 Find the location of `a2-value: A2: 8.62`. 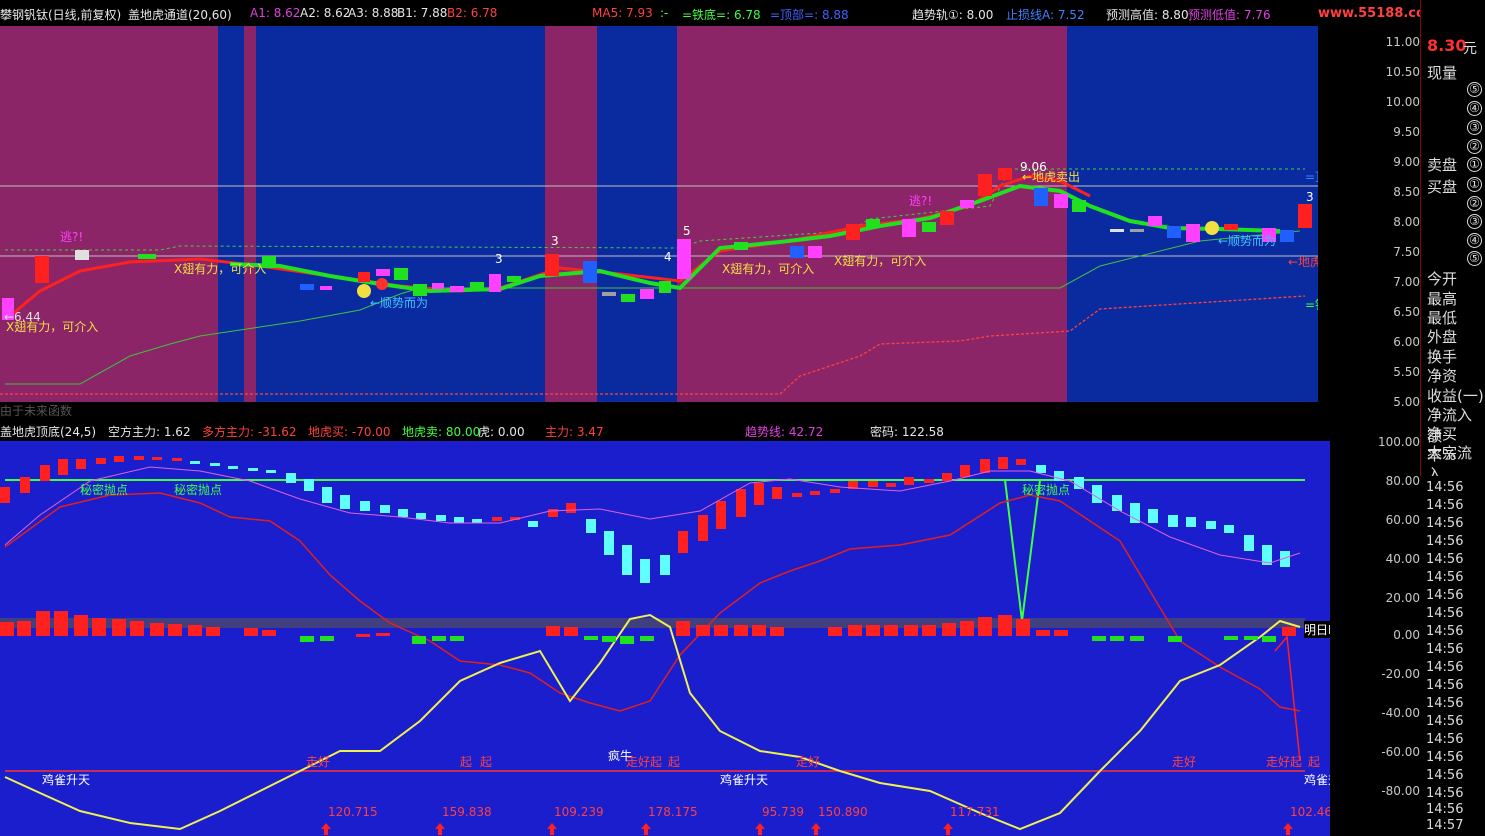

a2-value: A2: 8.62 is located at coordinates (325, 13).